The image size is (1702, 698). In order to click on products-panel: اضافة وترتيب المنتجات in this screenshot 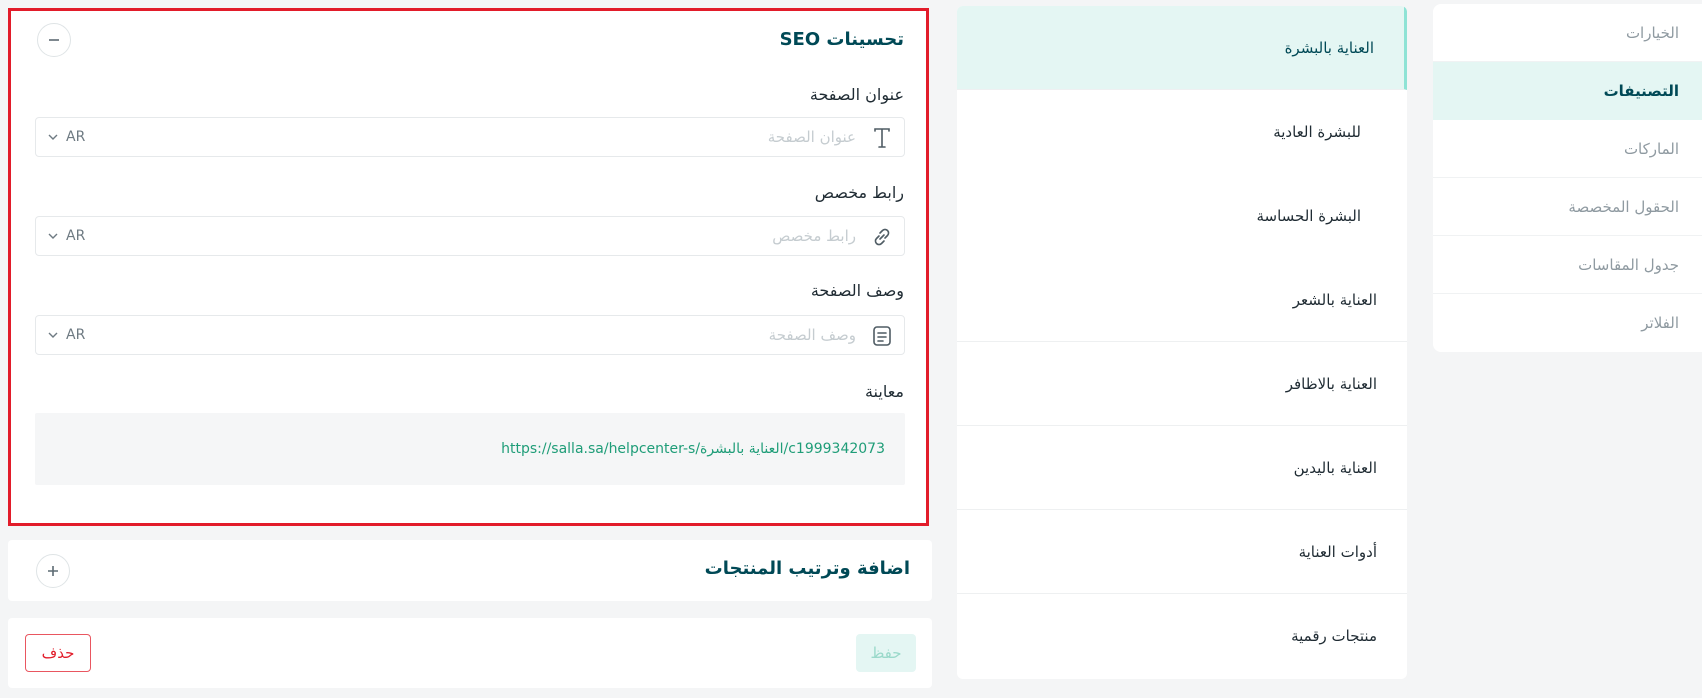, I will do `click(470, 570)`.